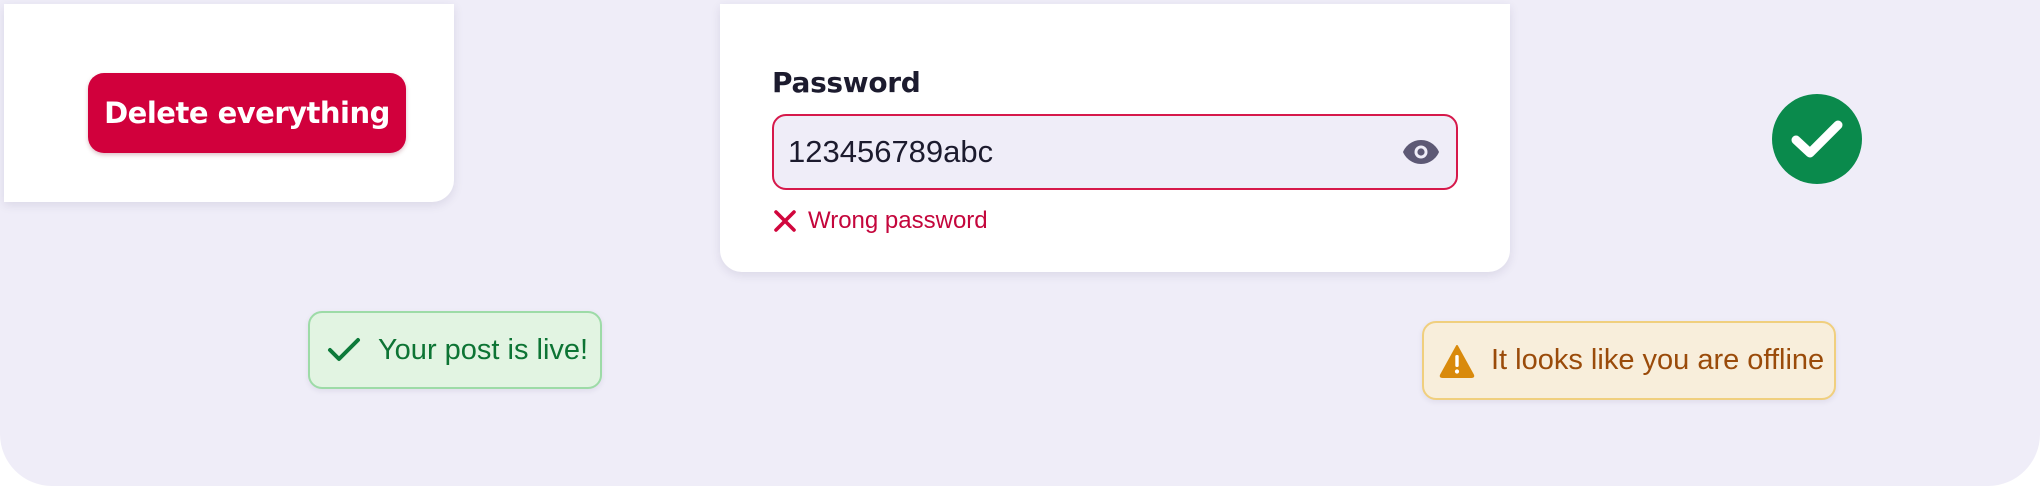 The width and height of the screenshot is (2040, 486). I want to click on warning-icon, so click(1457, 361).